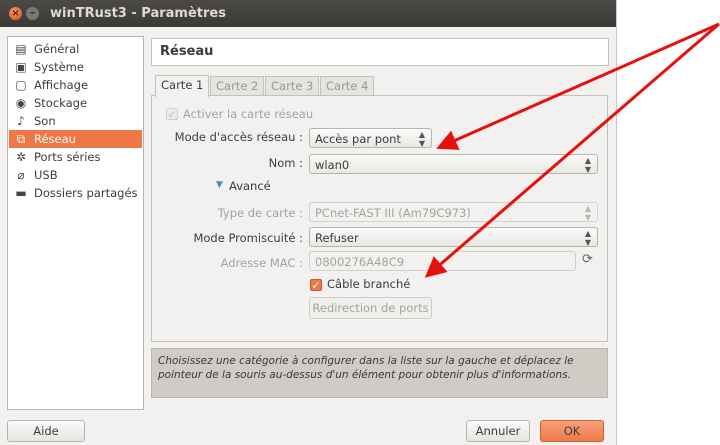 This screenshot has width=720, height=445. I want to click on name-select: wlan0 ▲ ▼, so click(453, 164).